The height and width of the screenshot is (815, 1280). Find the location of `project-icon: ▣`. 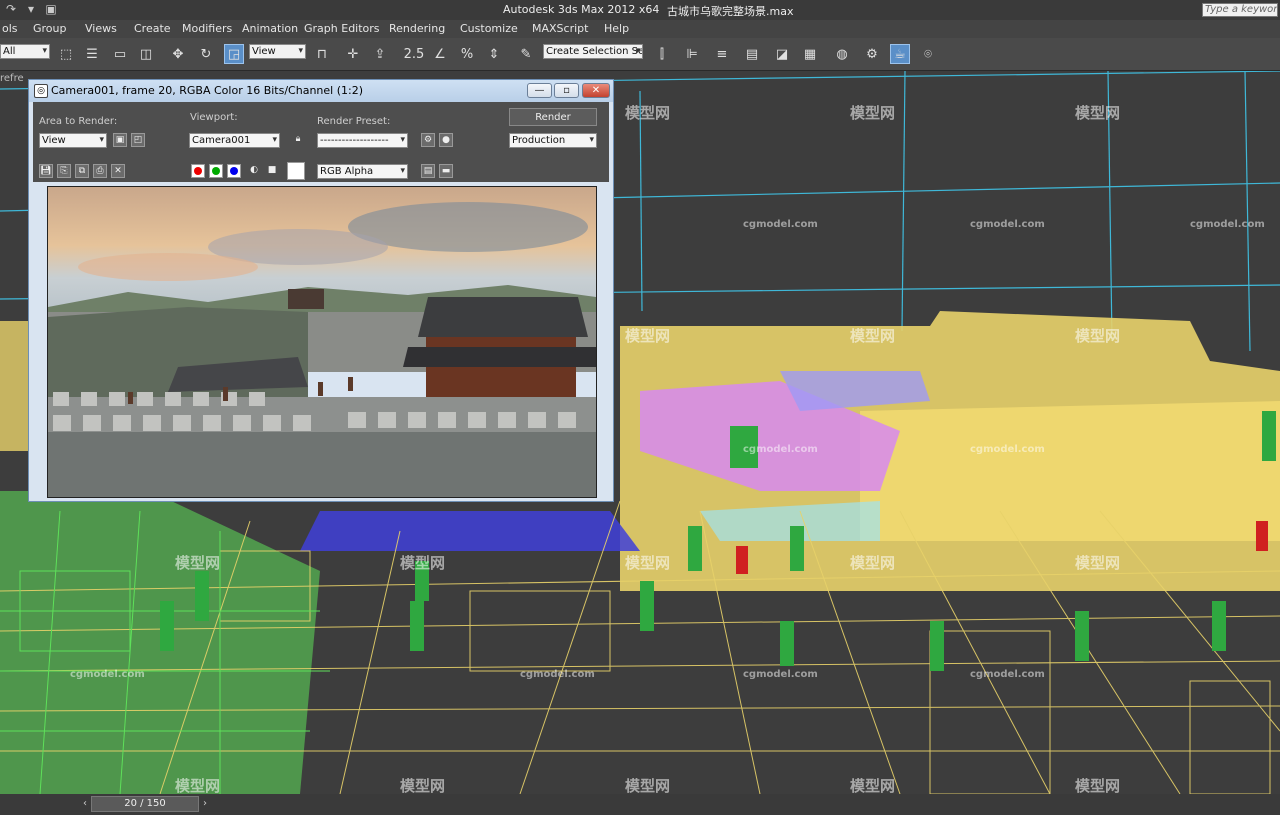

project-icon: ▣ is located at coordinates (51, 9).